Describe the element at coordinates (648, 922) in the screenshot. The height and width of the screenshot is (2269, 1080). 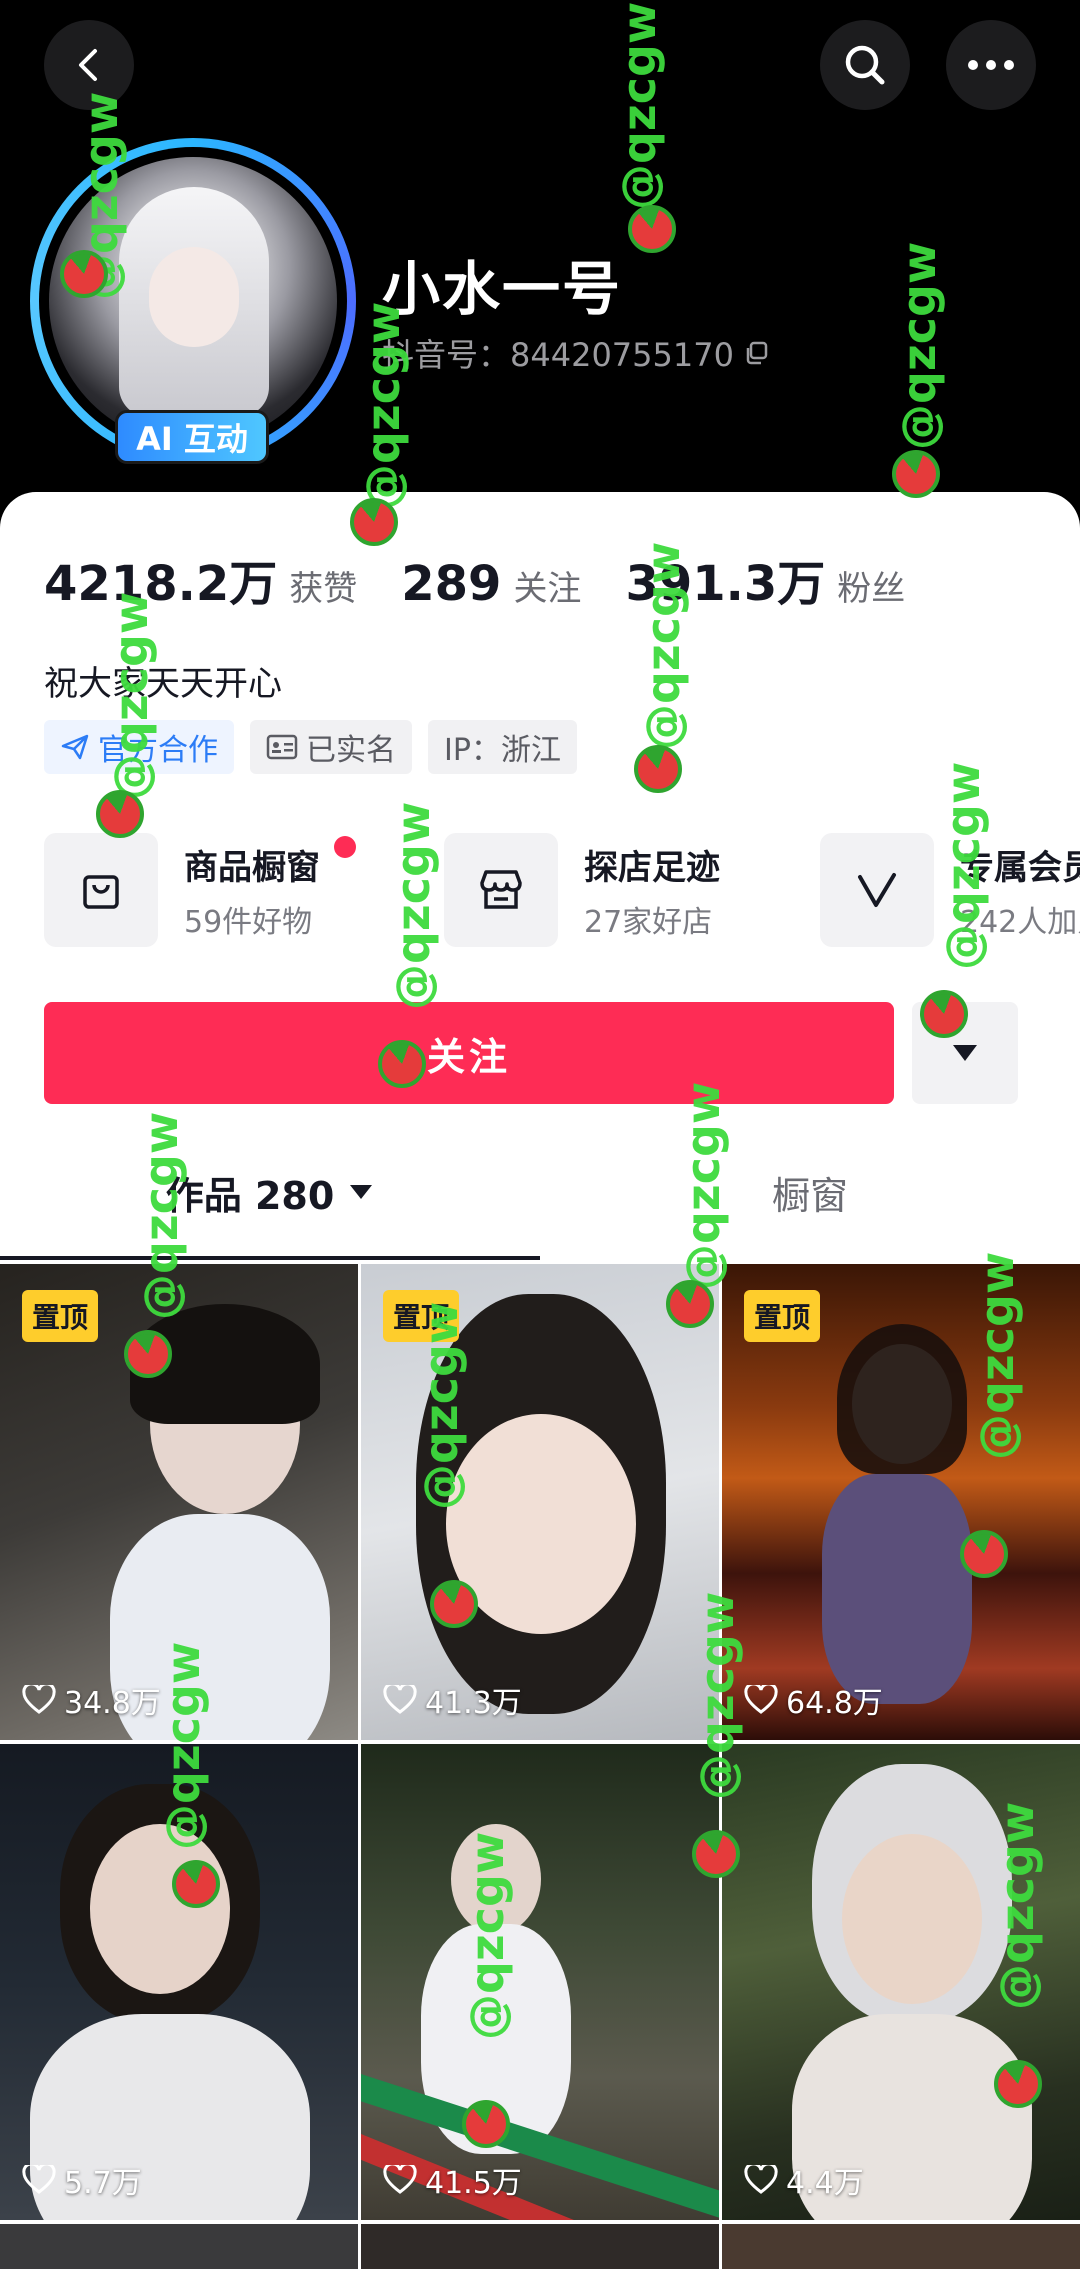
I see `service-subtitle: 27家好店` at that location.